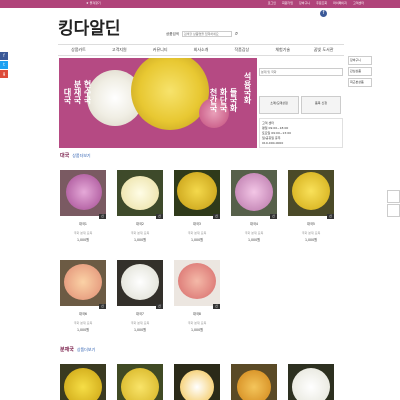 This screenshot has height=400, width=400. What do you see at coordinates (4, 74) in the screenshot?
I see `google-share-icon: g` at bounding box center [4, 74].